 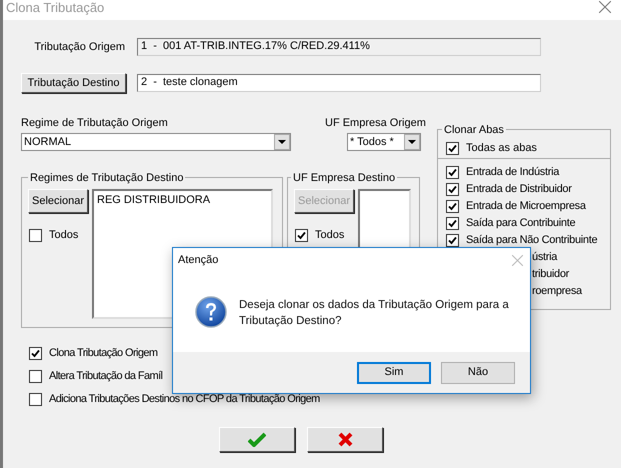 I want to click on window-title: Clona Tributação, so click(x=55, y=8).